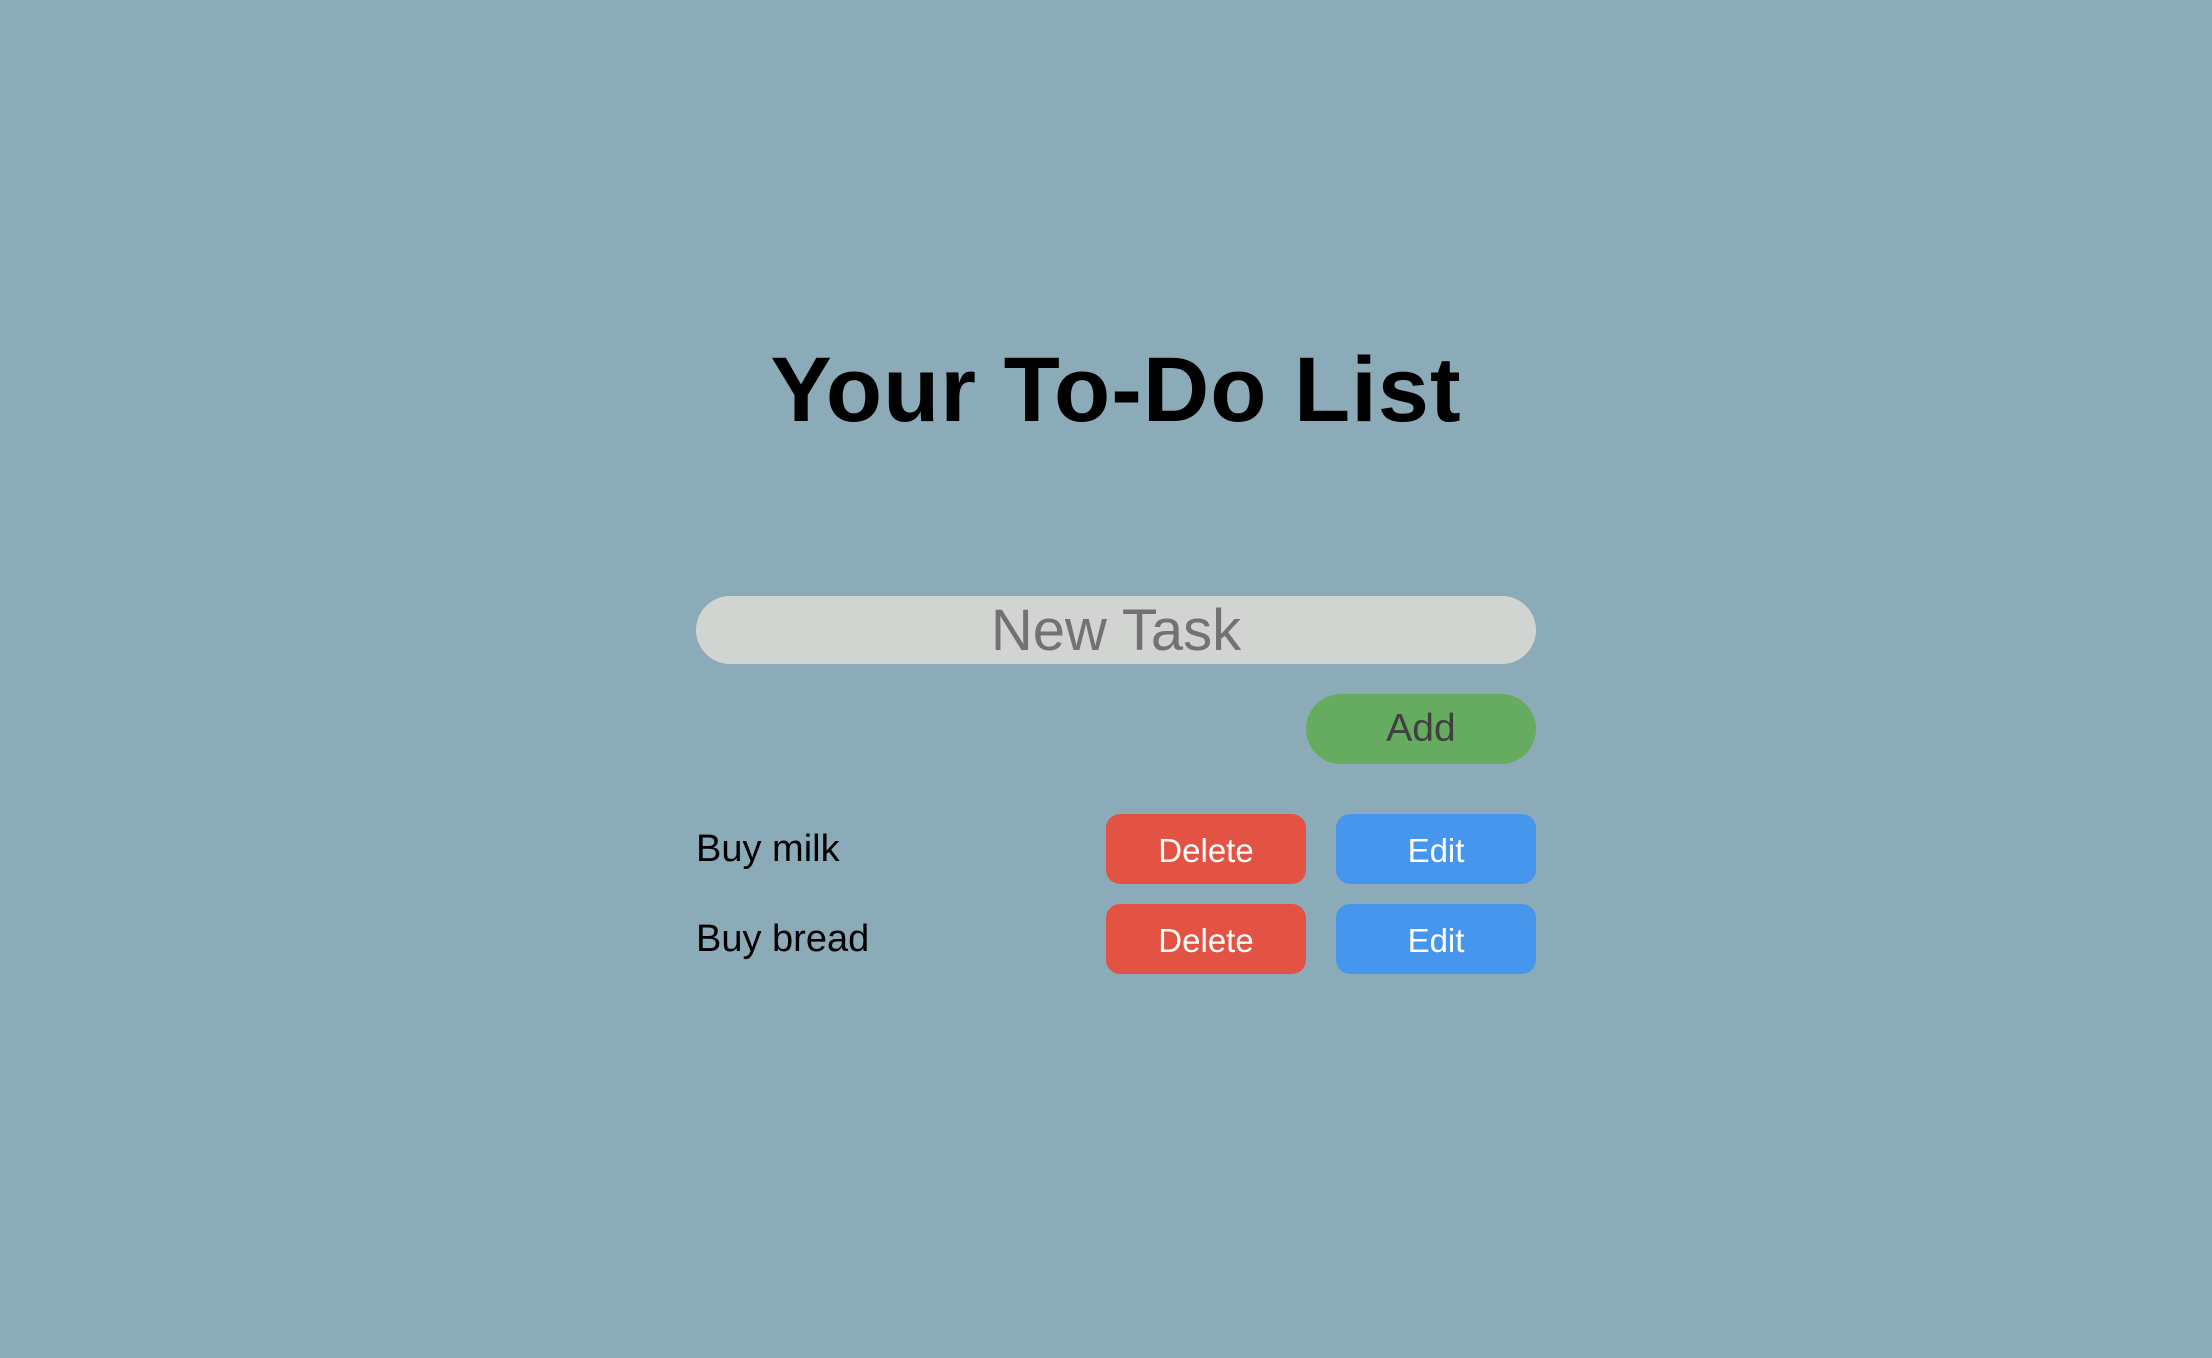 This screenshot has height=1358, width=2212. What do you see at coordinates (768, 849) in the screenshot?
I see `task-label: Buy milk` at bounding box center [768, 849].